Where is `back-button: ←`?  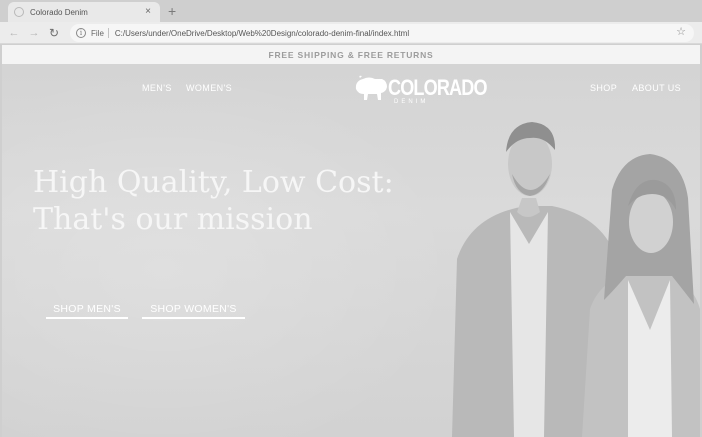 back-button: ← is located at coordinates (14, 33).